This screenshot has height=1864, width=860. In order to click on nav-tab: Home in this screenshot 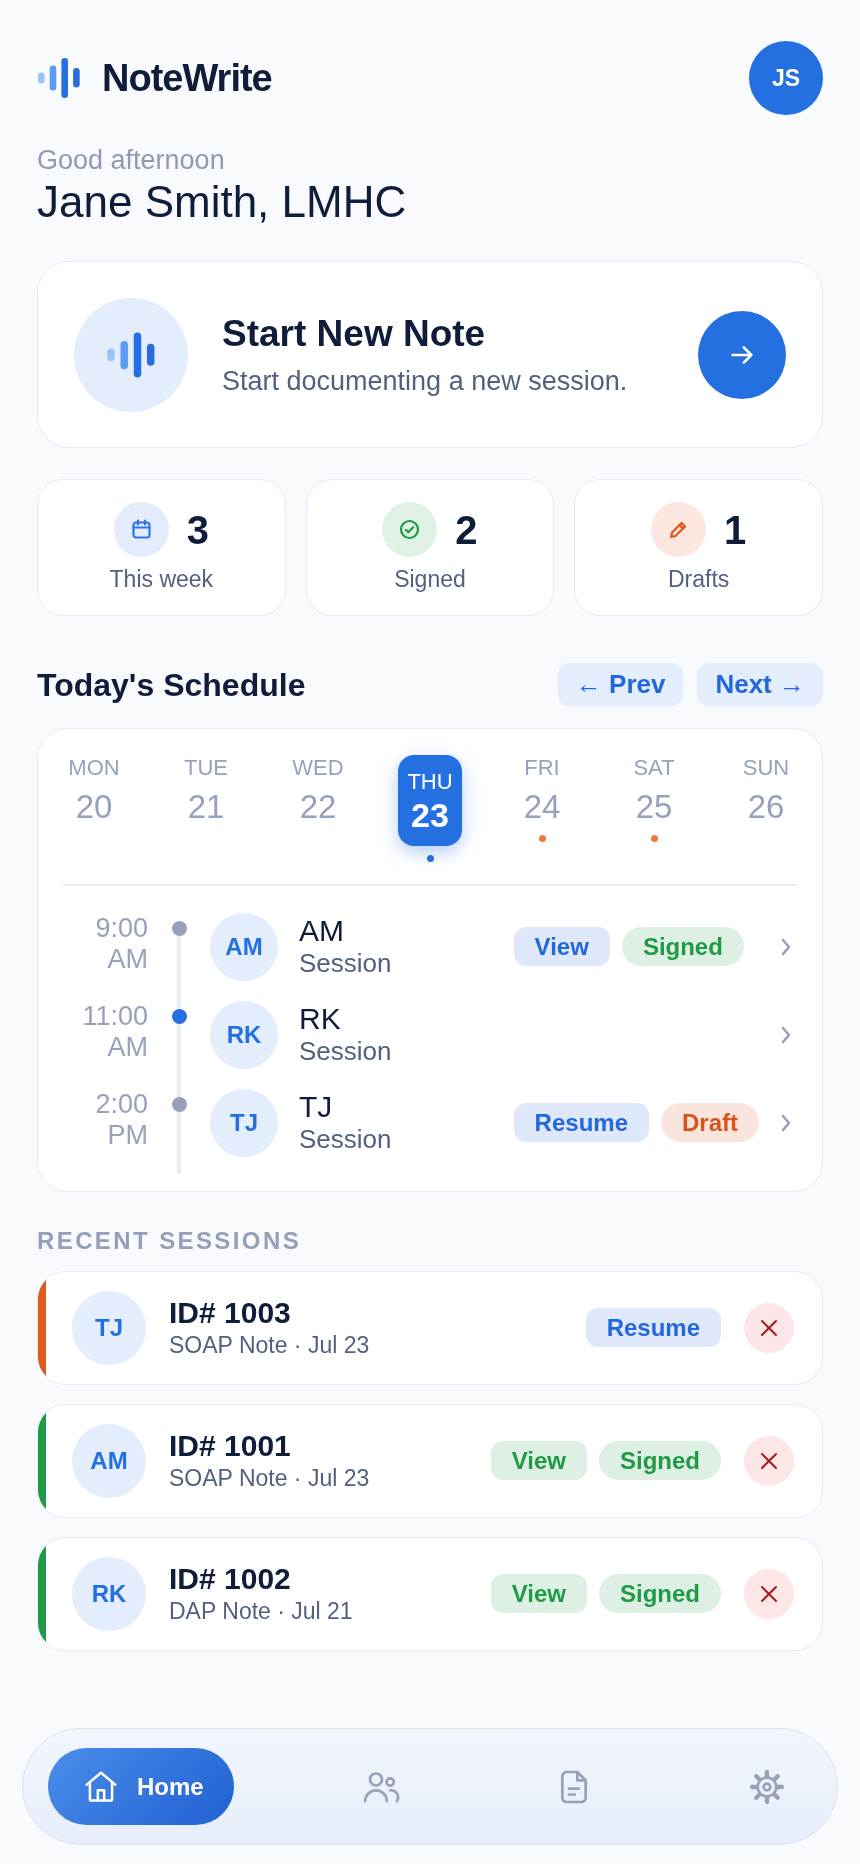, I will do `click(141, 1786)`.